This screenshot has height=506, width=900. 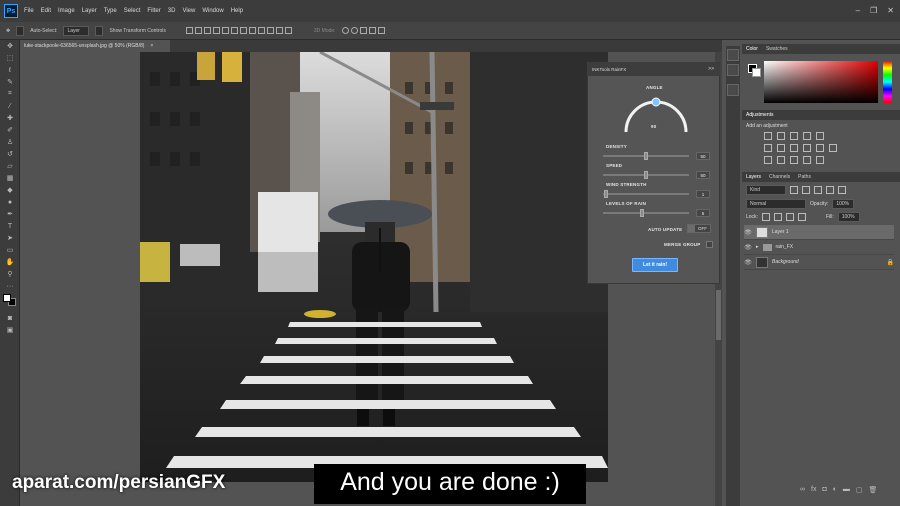 I want to click on close-tab-icon: ×, so click(x=151, y=46).